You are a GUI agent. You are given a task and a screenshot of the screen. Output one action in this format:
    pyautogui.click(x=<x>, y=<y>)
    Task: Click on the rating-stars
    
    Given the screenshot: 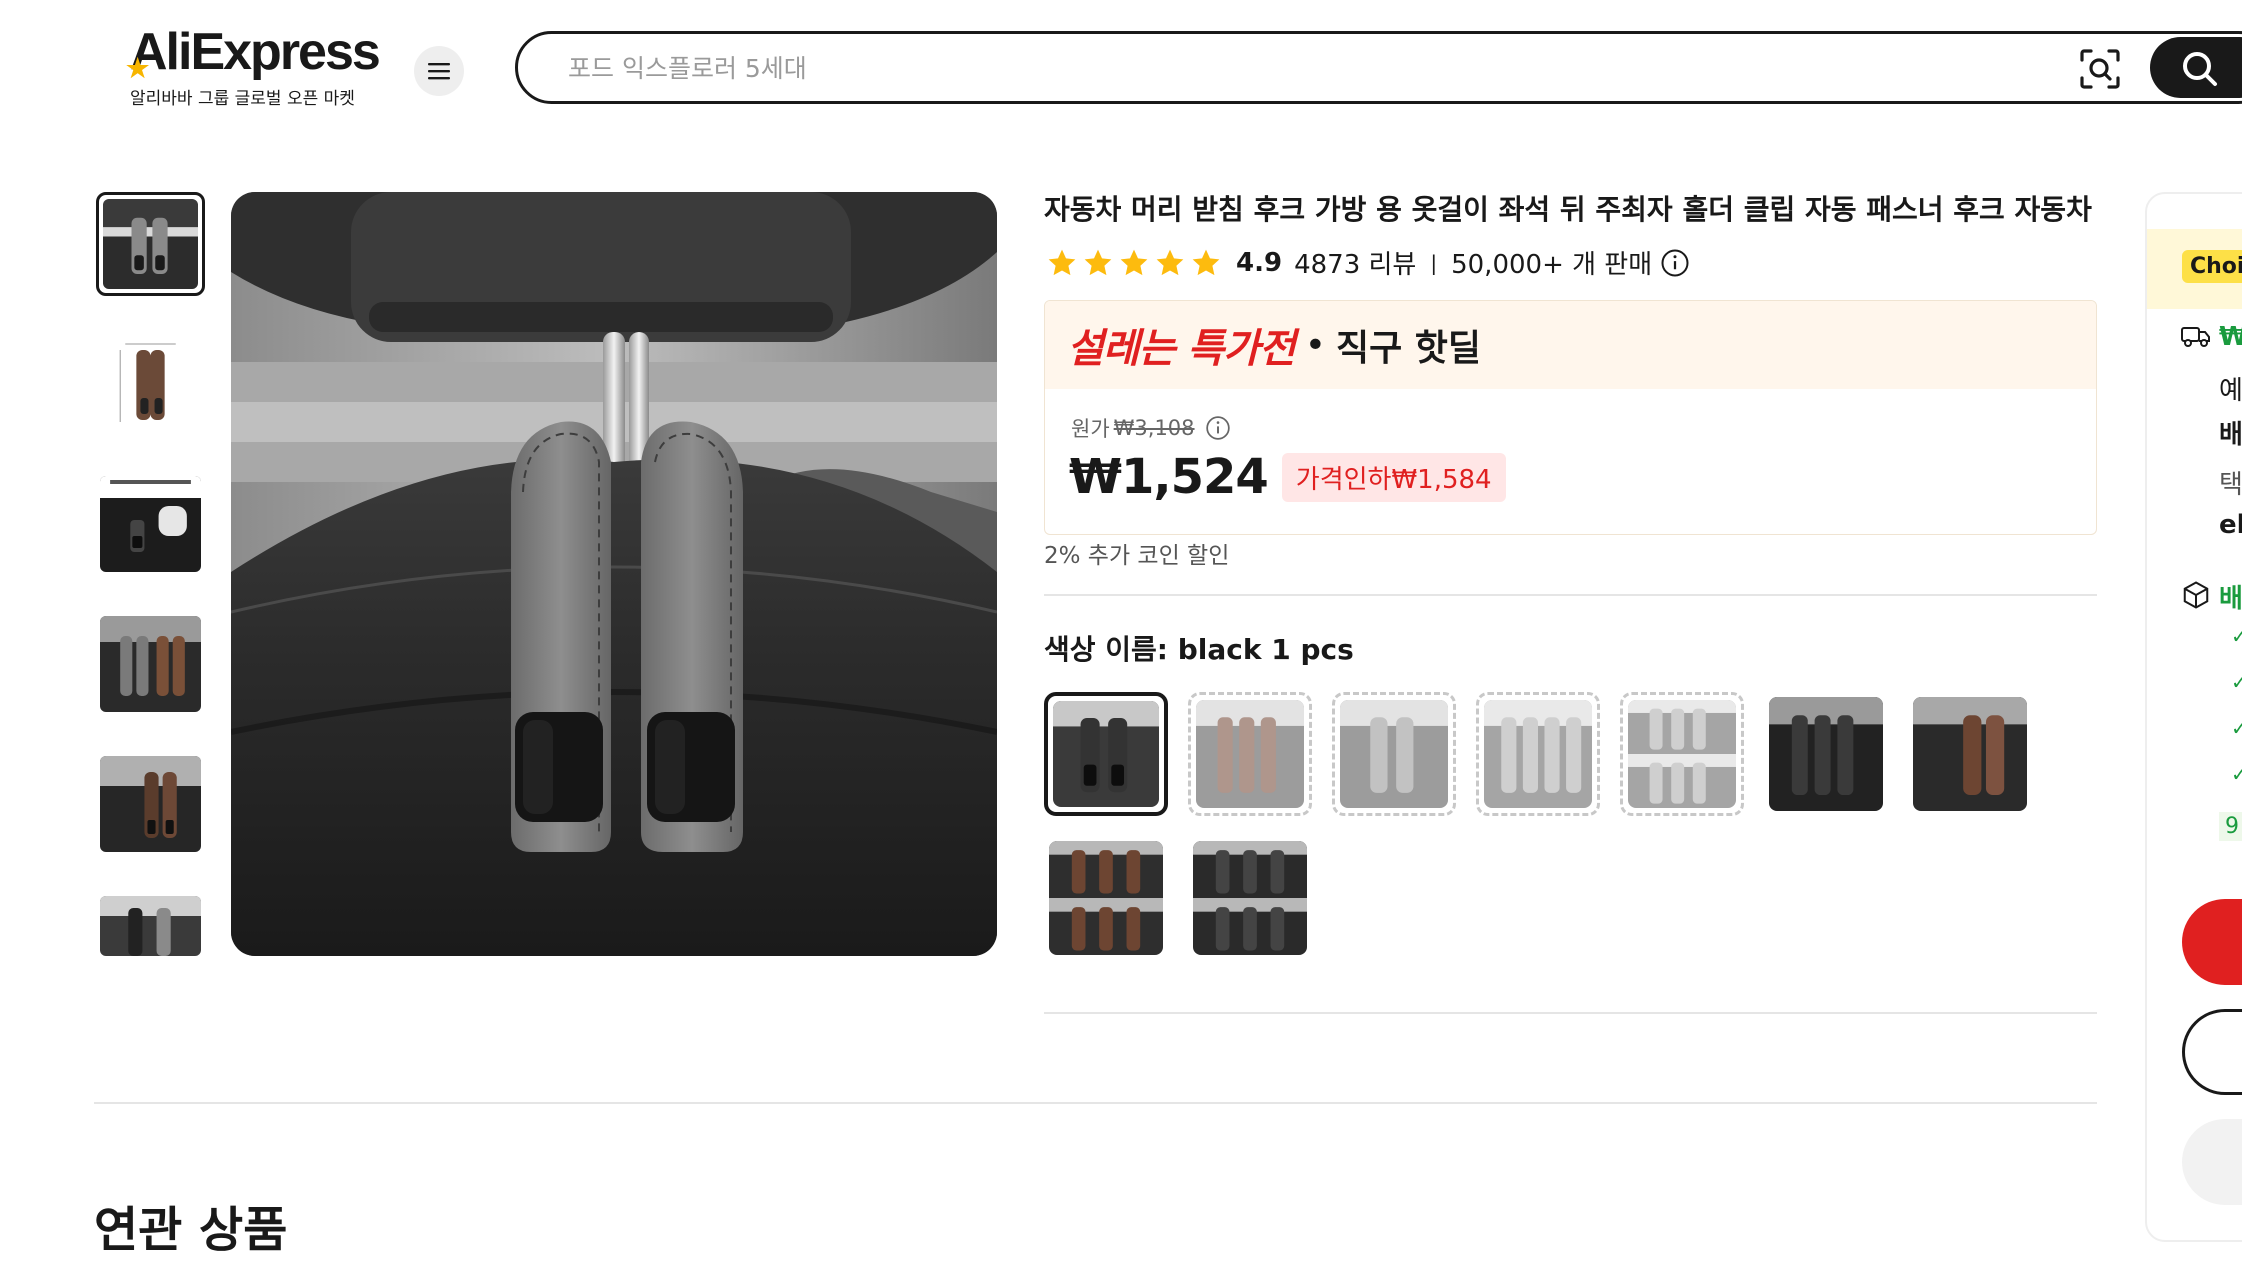 What is the action you would take?
    pyautogui.click(x=1134, y=263)
    